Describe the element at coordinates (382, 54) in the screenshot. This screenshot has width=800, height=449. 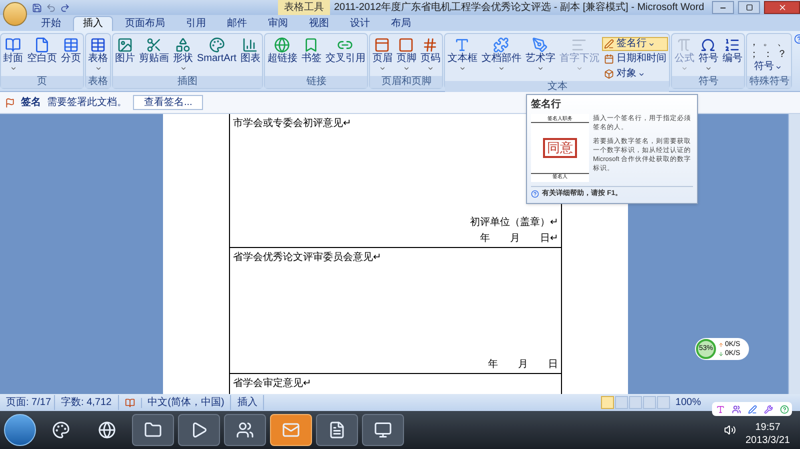
I see `ribbon-button: 页眉` at that location.